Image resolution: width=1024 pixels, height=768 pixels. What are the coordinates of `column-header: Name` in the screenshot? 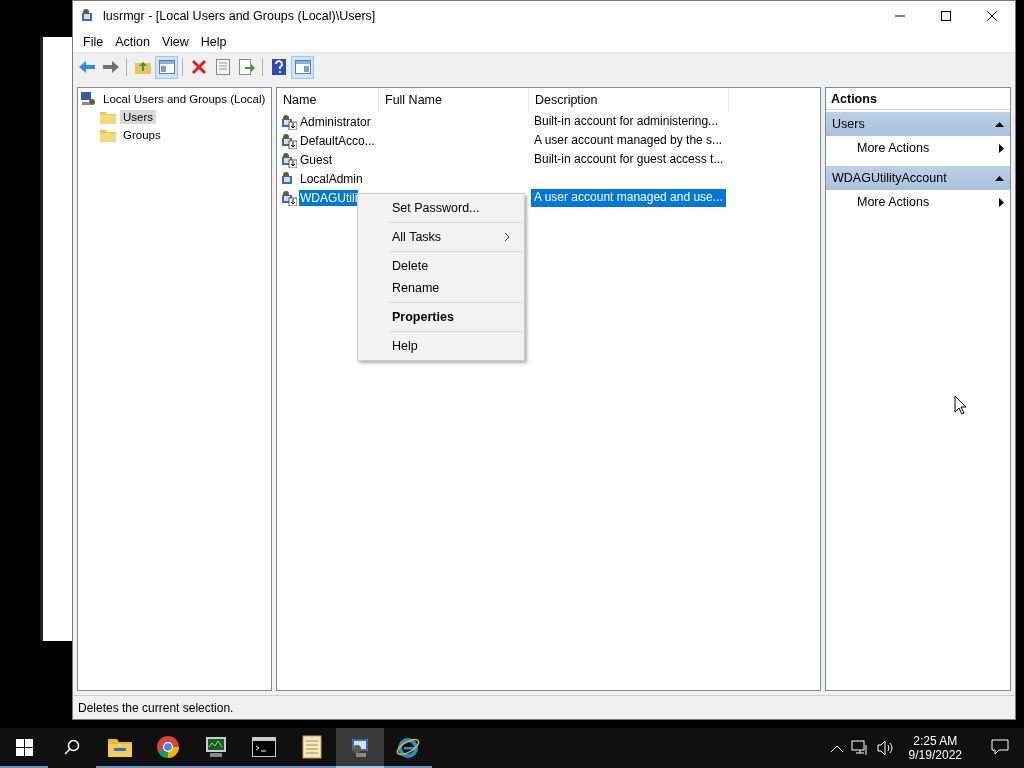 It's located at (328, 100).